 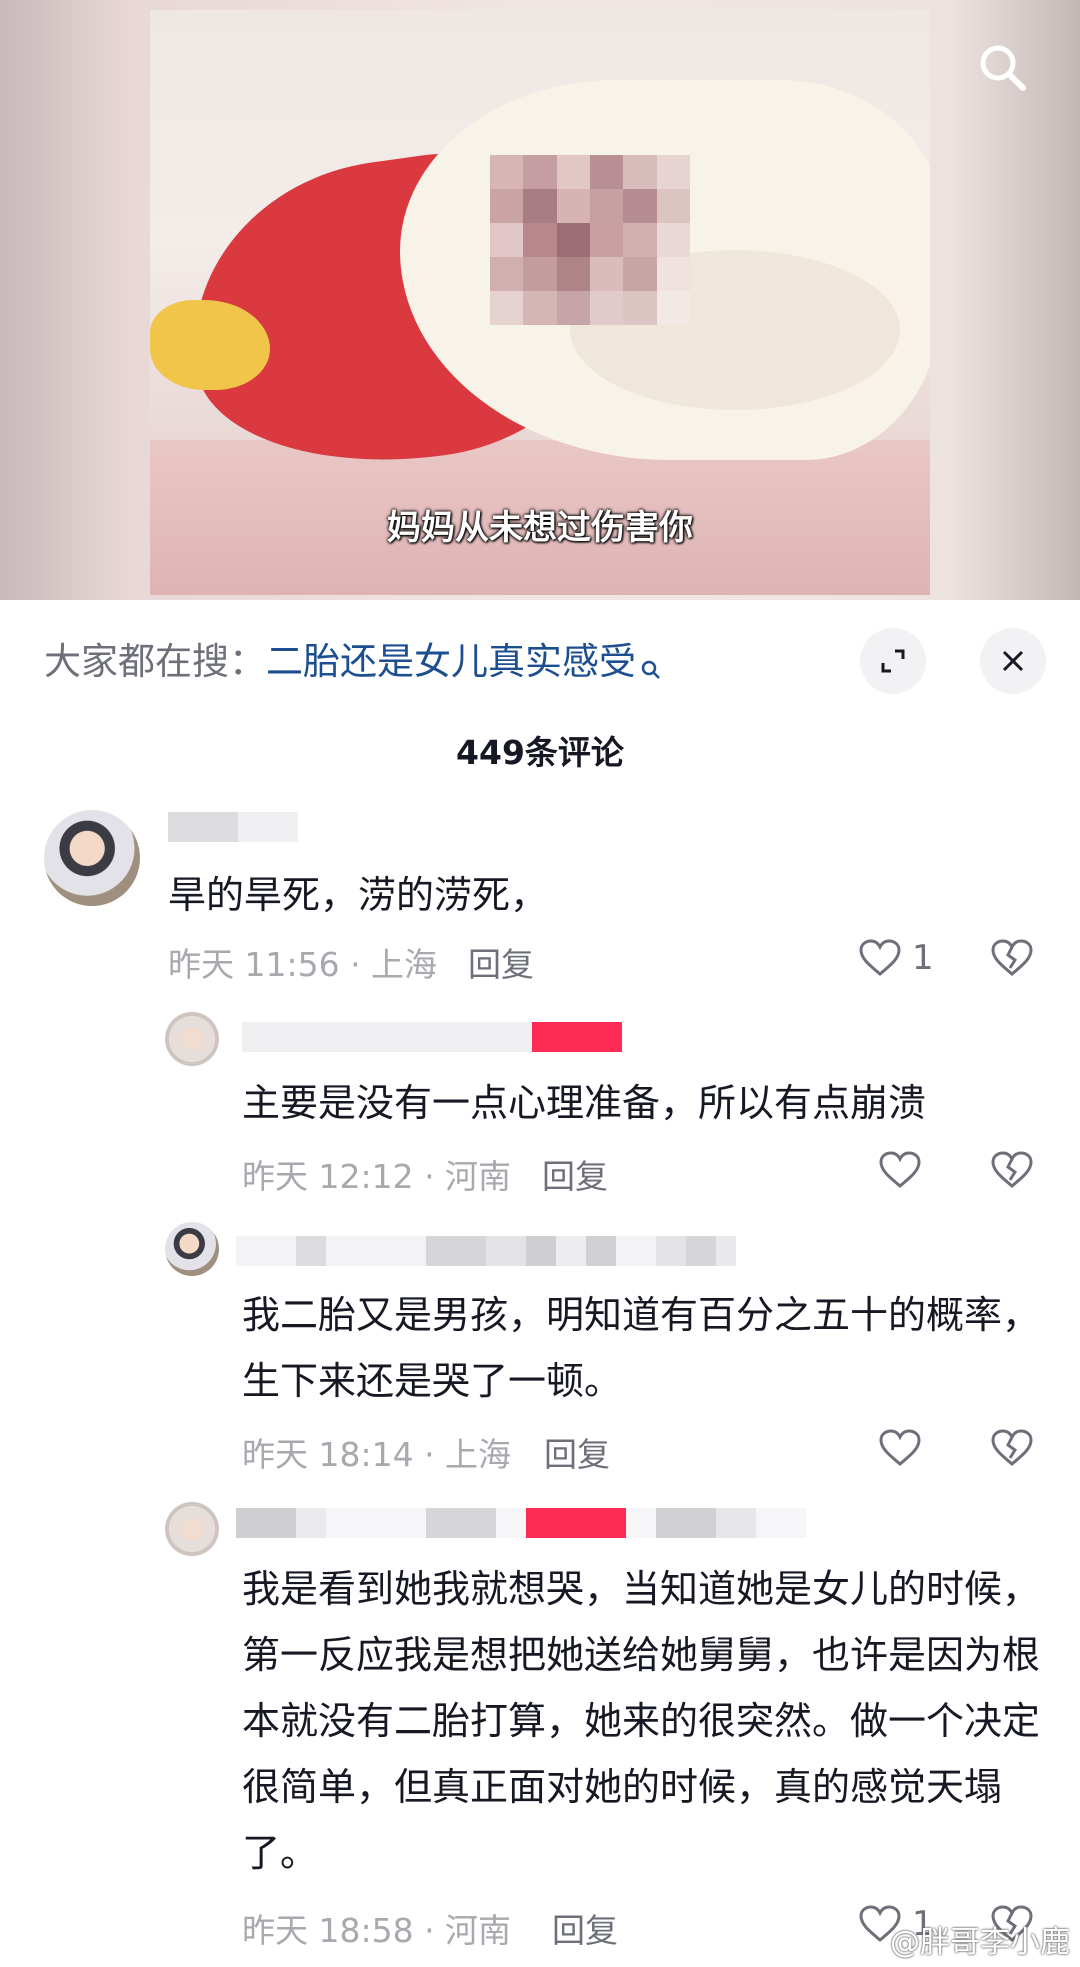 I want to click on like-count: 1, so click(x=923, y=958).